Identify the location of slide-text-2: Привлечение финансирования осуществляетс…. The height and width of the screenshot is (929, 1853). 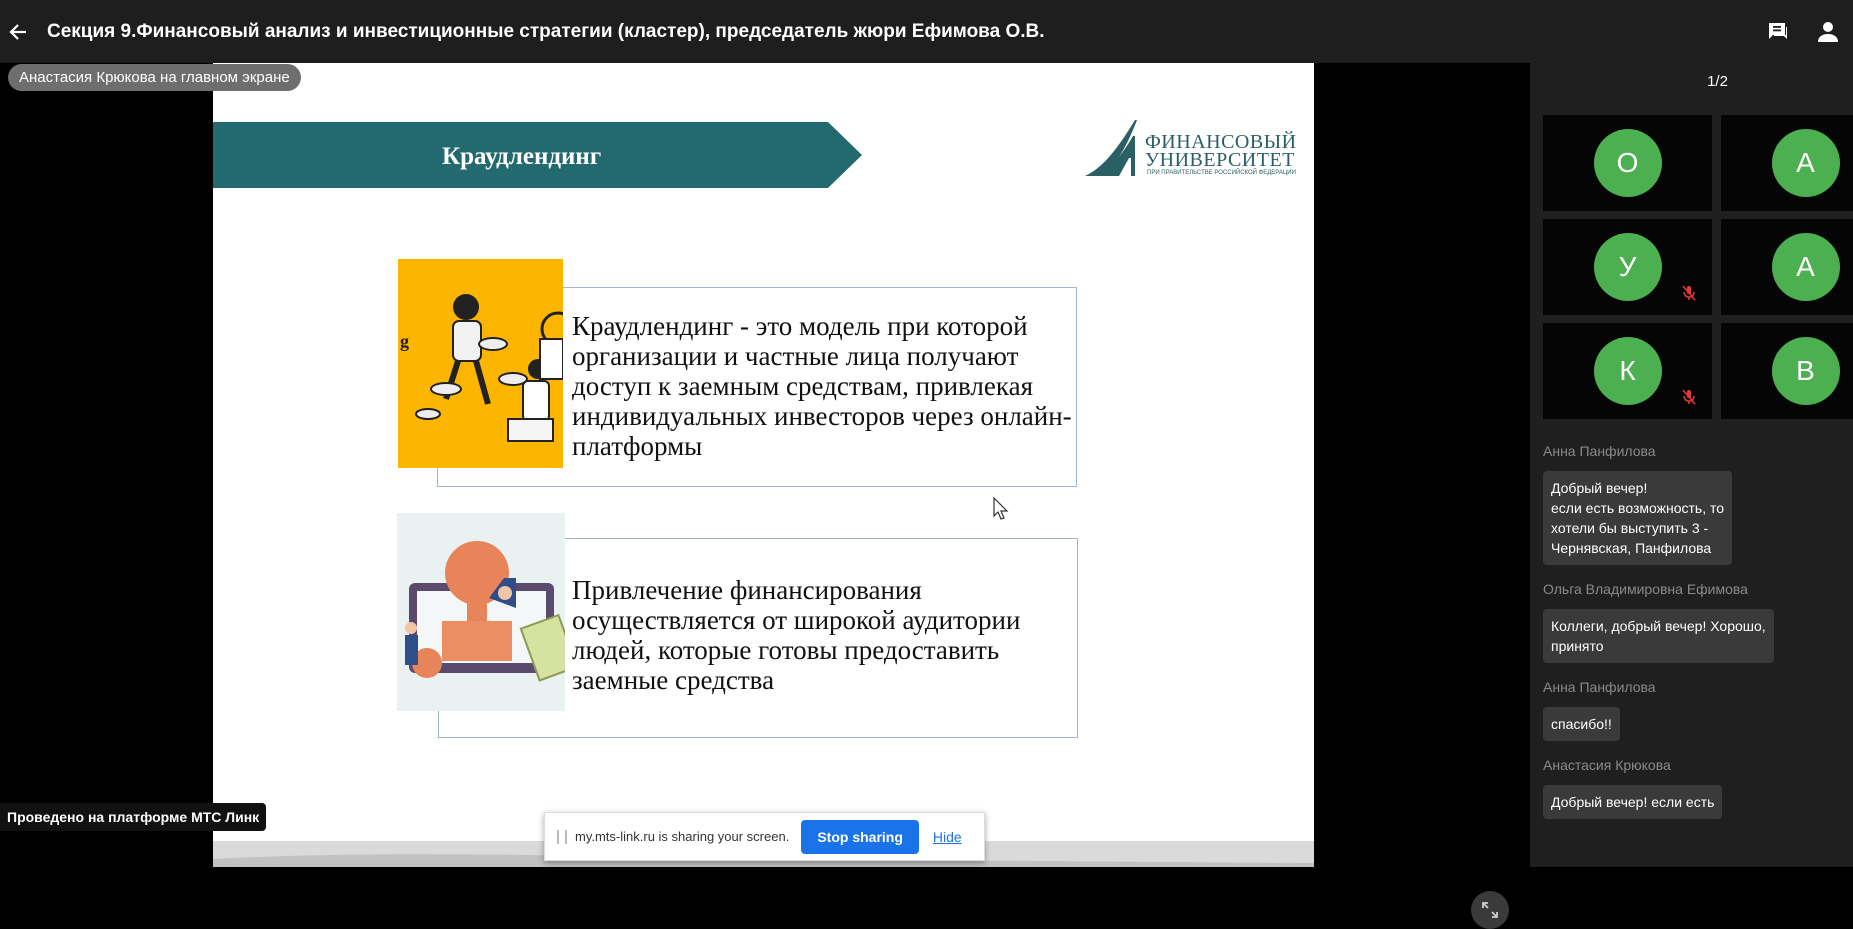
(796, 635).